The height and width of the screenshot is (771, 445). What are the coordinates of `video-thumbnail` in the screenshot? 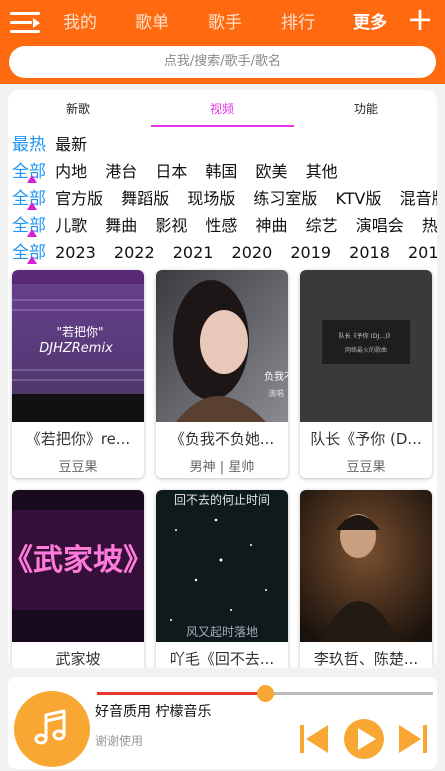 It's located at (366, 566).